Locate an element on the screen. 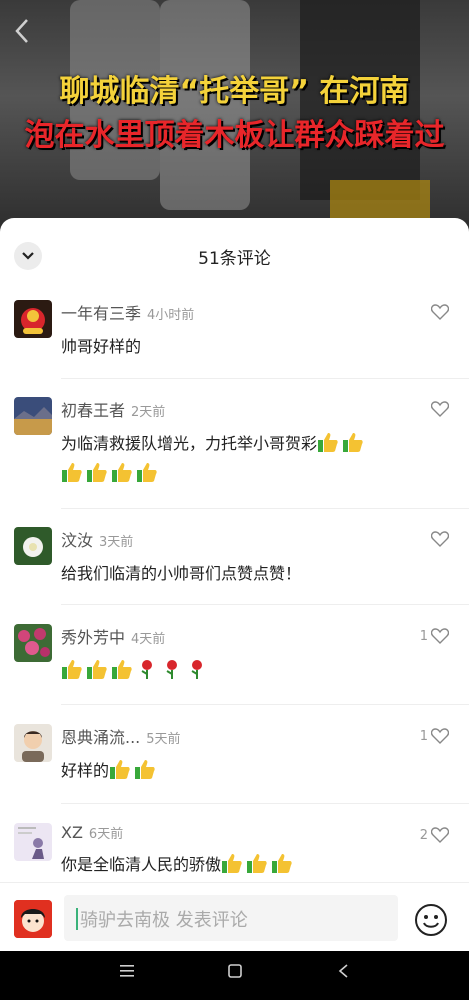 The height and width of the screenshot is (1000, 469). comment-meta: 初春王者 2天前 is located at coordinates (255, 409).